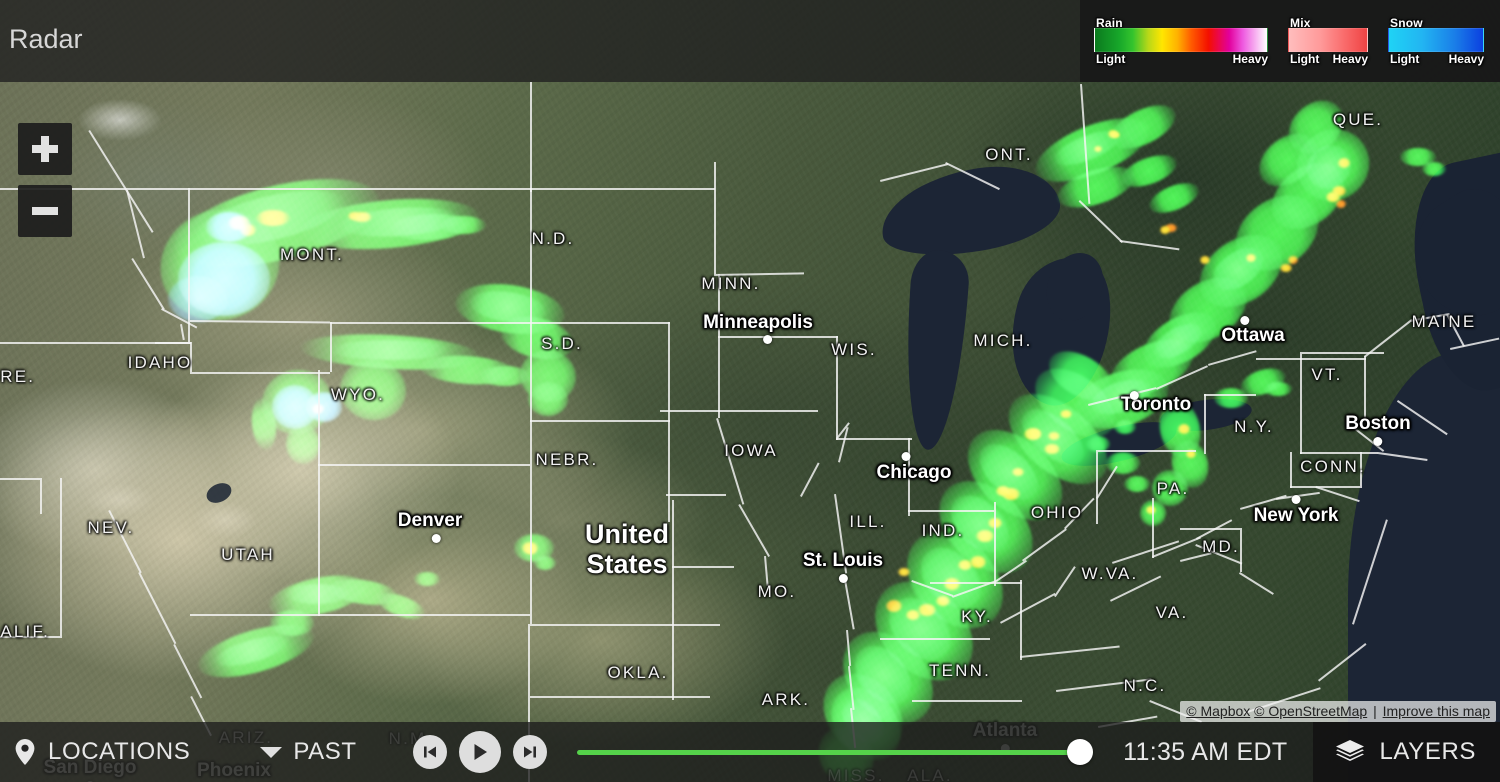 The image size is (1500, 782). I want to click on play-button, so click(479, 752).